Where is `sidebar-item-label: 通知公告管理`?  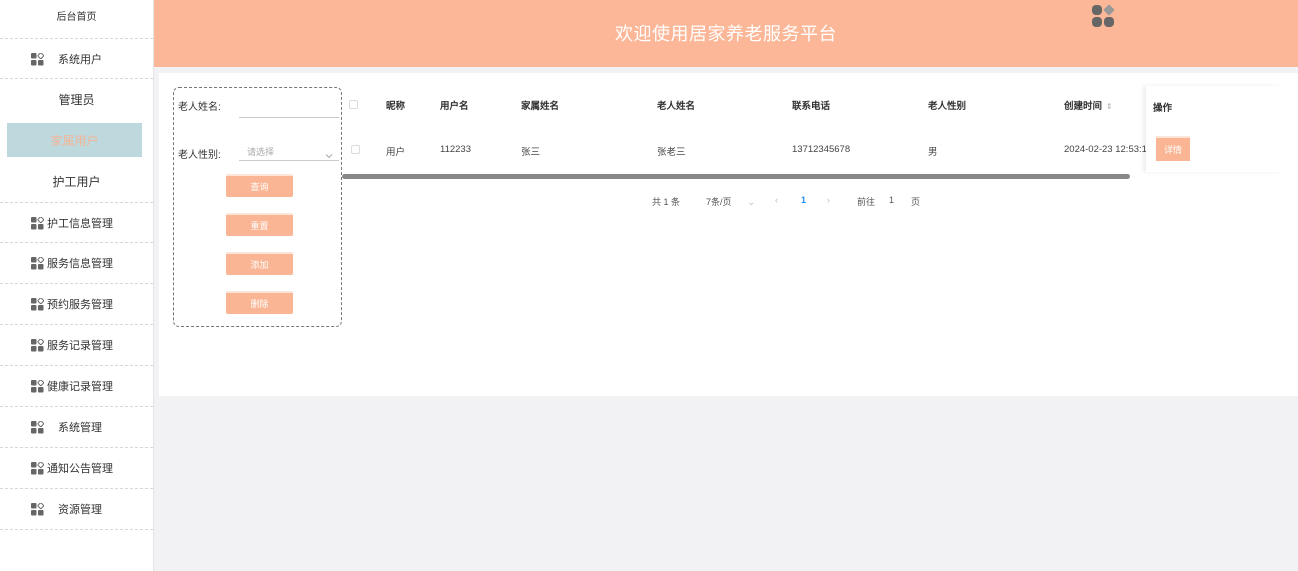 sidebar-item-label: 通知公告管理 is located at coordinates (80, 469).